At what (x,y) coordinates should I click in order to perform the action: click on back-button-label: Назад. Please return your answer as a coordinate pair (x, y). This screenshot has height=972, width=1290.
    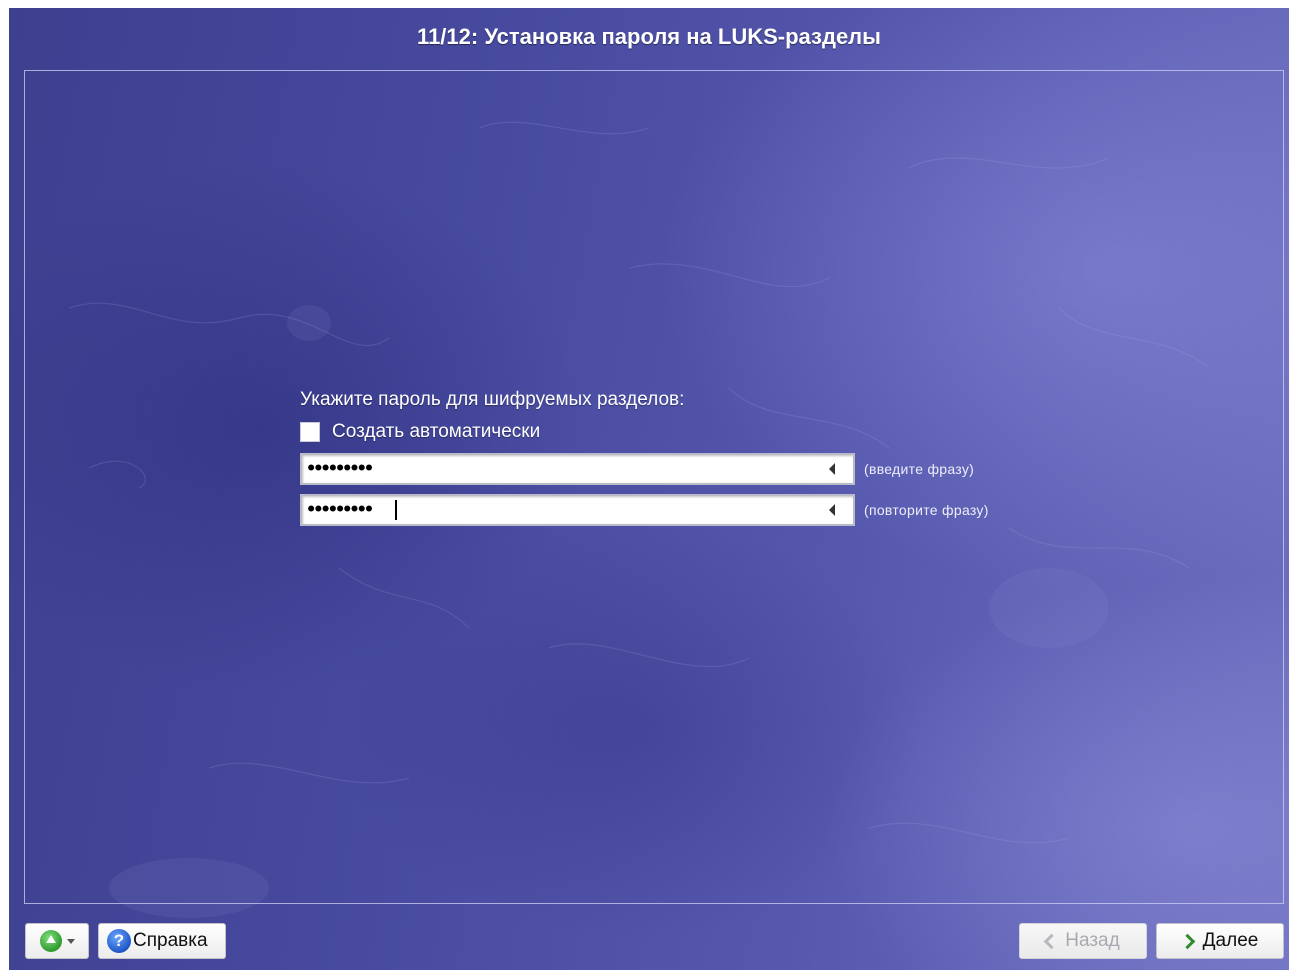
    Looking at the image, I should click on (1092, 940).